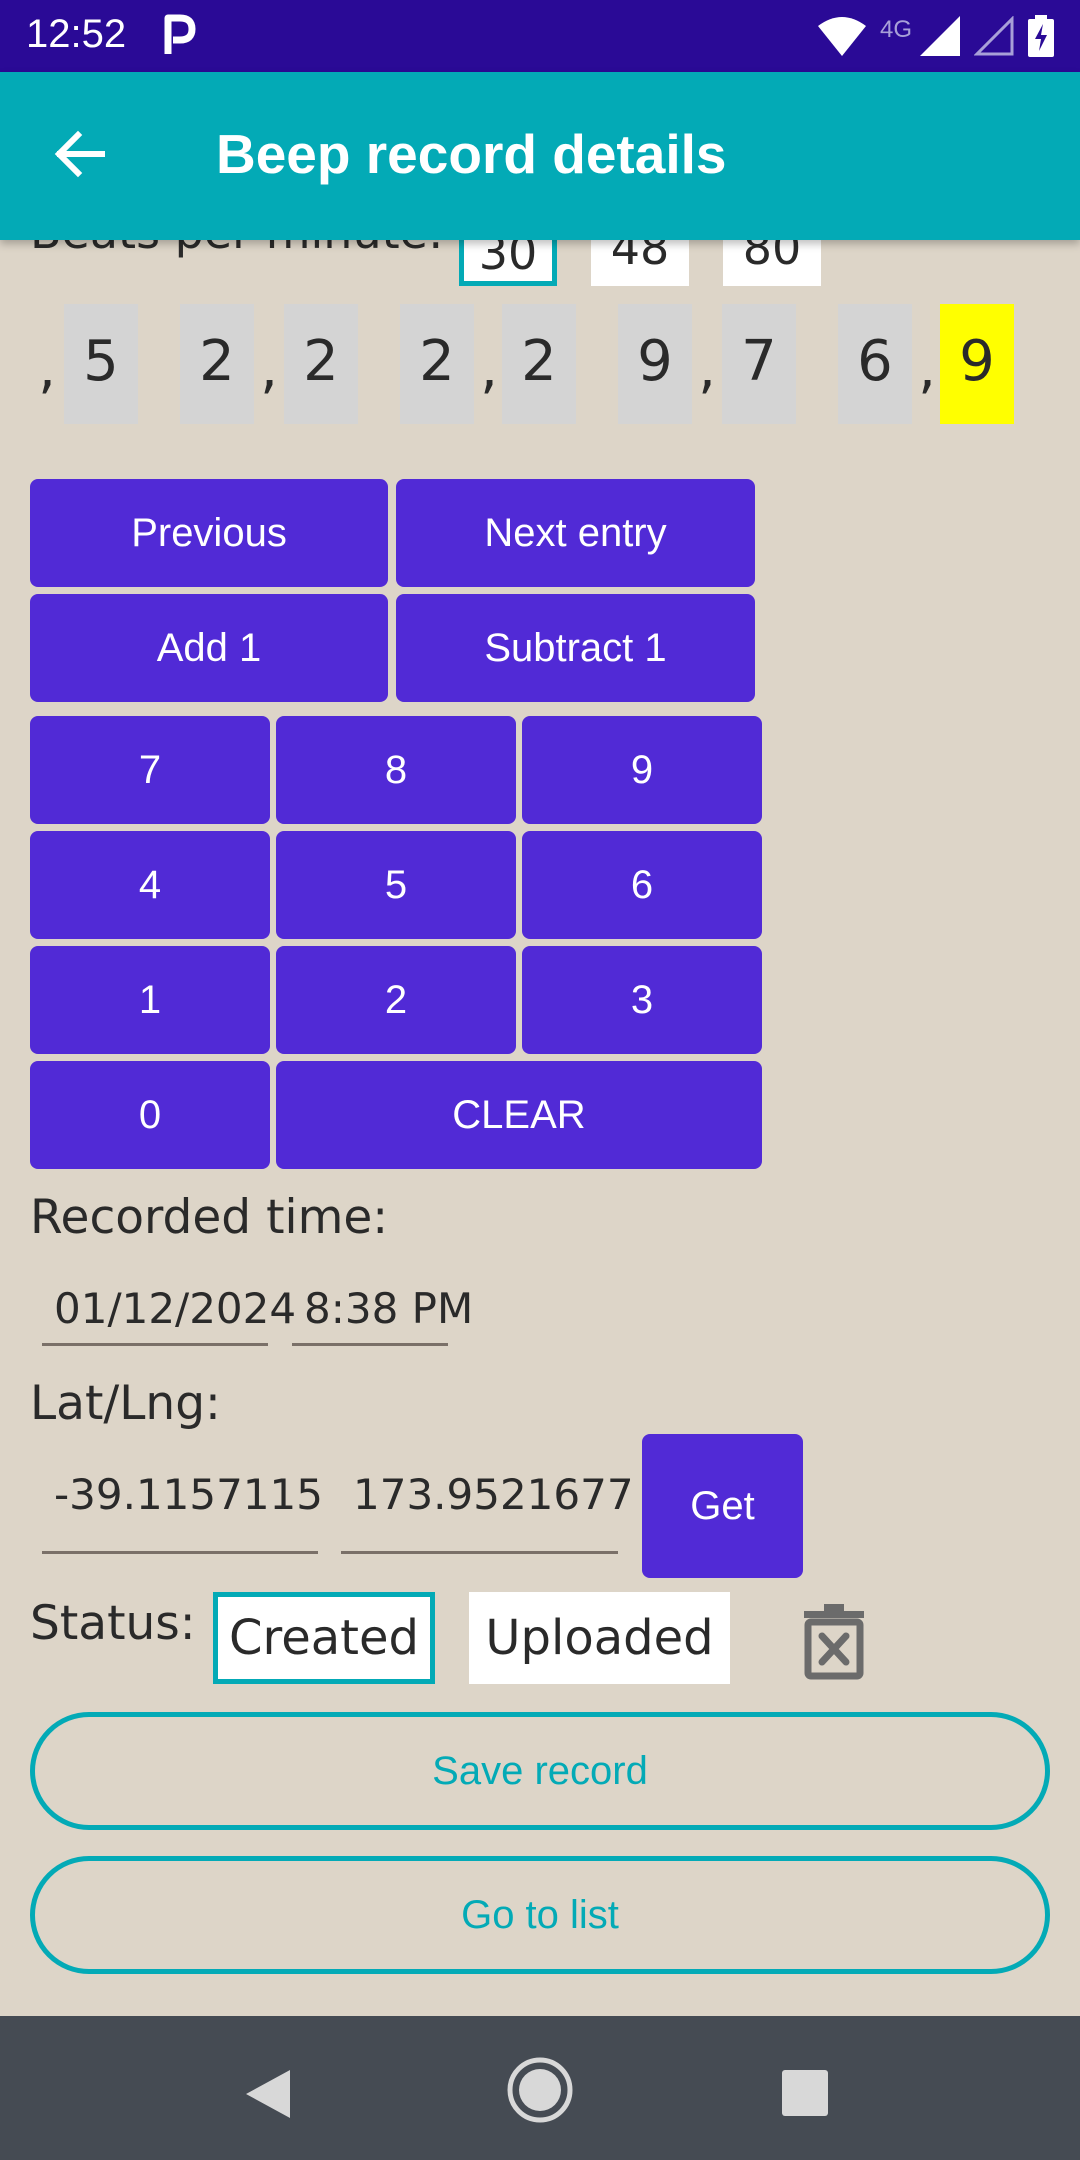 The width and height of the screenshot is (1080, 2160). What do you see at coordinates (396, 1000) in the screenshot?
I see `key-2-button: 2` at bounding box center [396, 1000].